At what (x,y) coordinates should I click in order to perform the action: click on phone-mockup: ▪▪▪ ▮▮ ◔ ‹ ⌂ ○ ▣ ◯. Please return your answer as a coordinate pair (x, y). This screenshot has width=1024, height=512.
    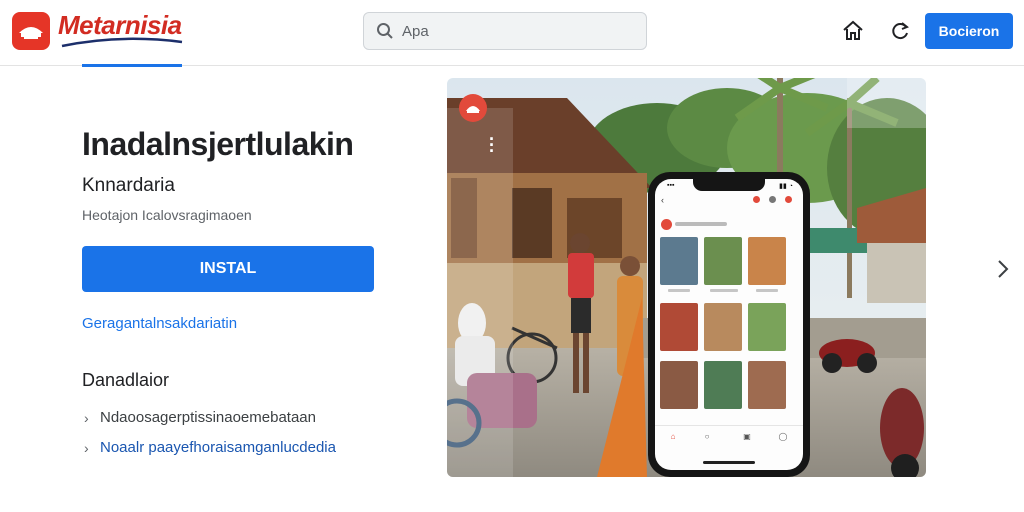
    Looking at the image, I should click on (729, 324).